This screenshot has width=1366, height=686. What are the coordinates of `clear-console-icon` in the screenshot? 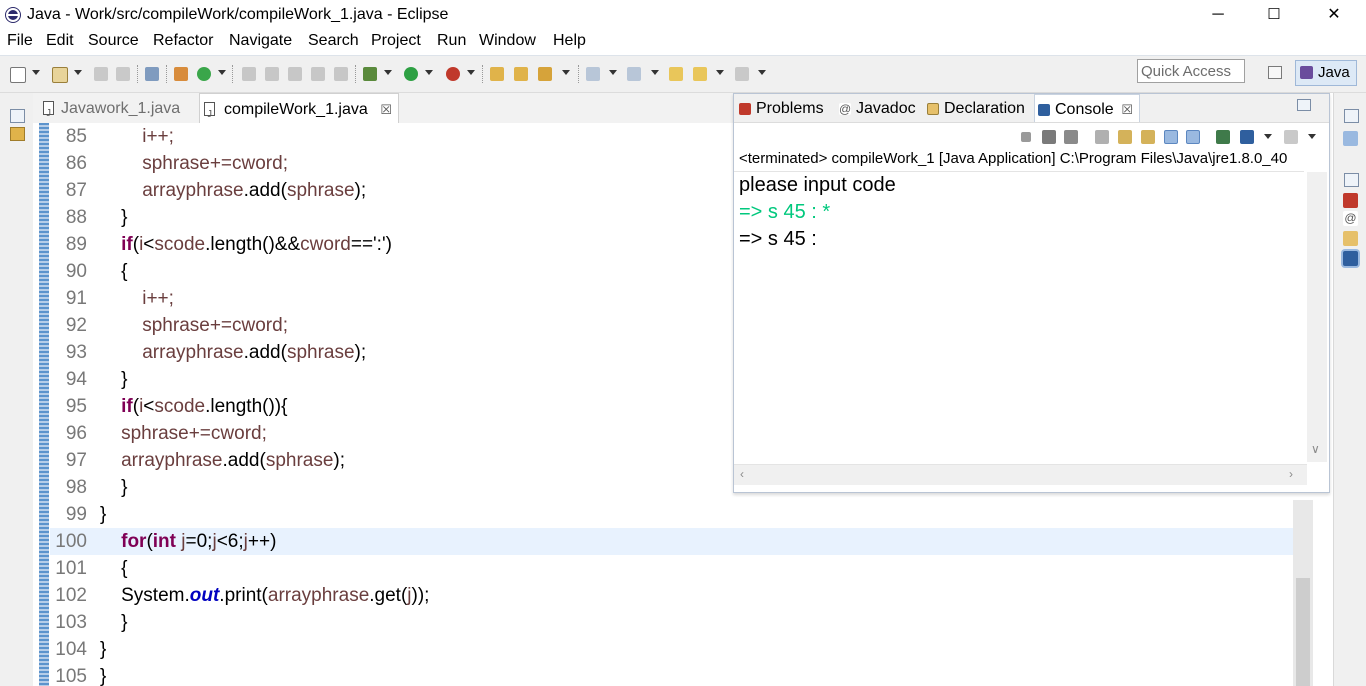 It's located at (1102, 137).